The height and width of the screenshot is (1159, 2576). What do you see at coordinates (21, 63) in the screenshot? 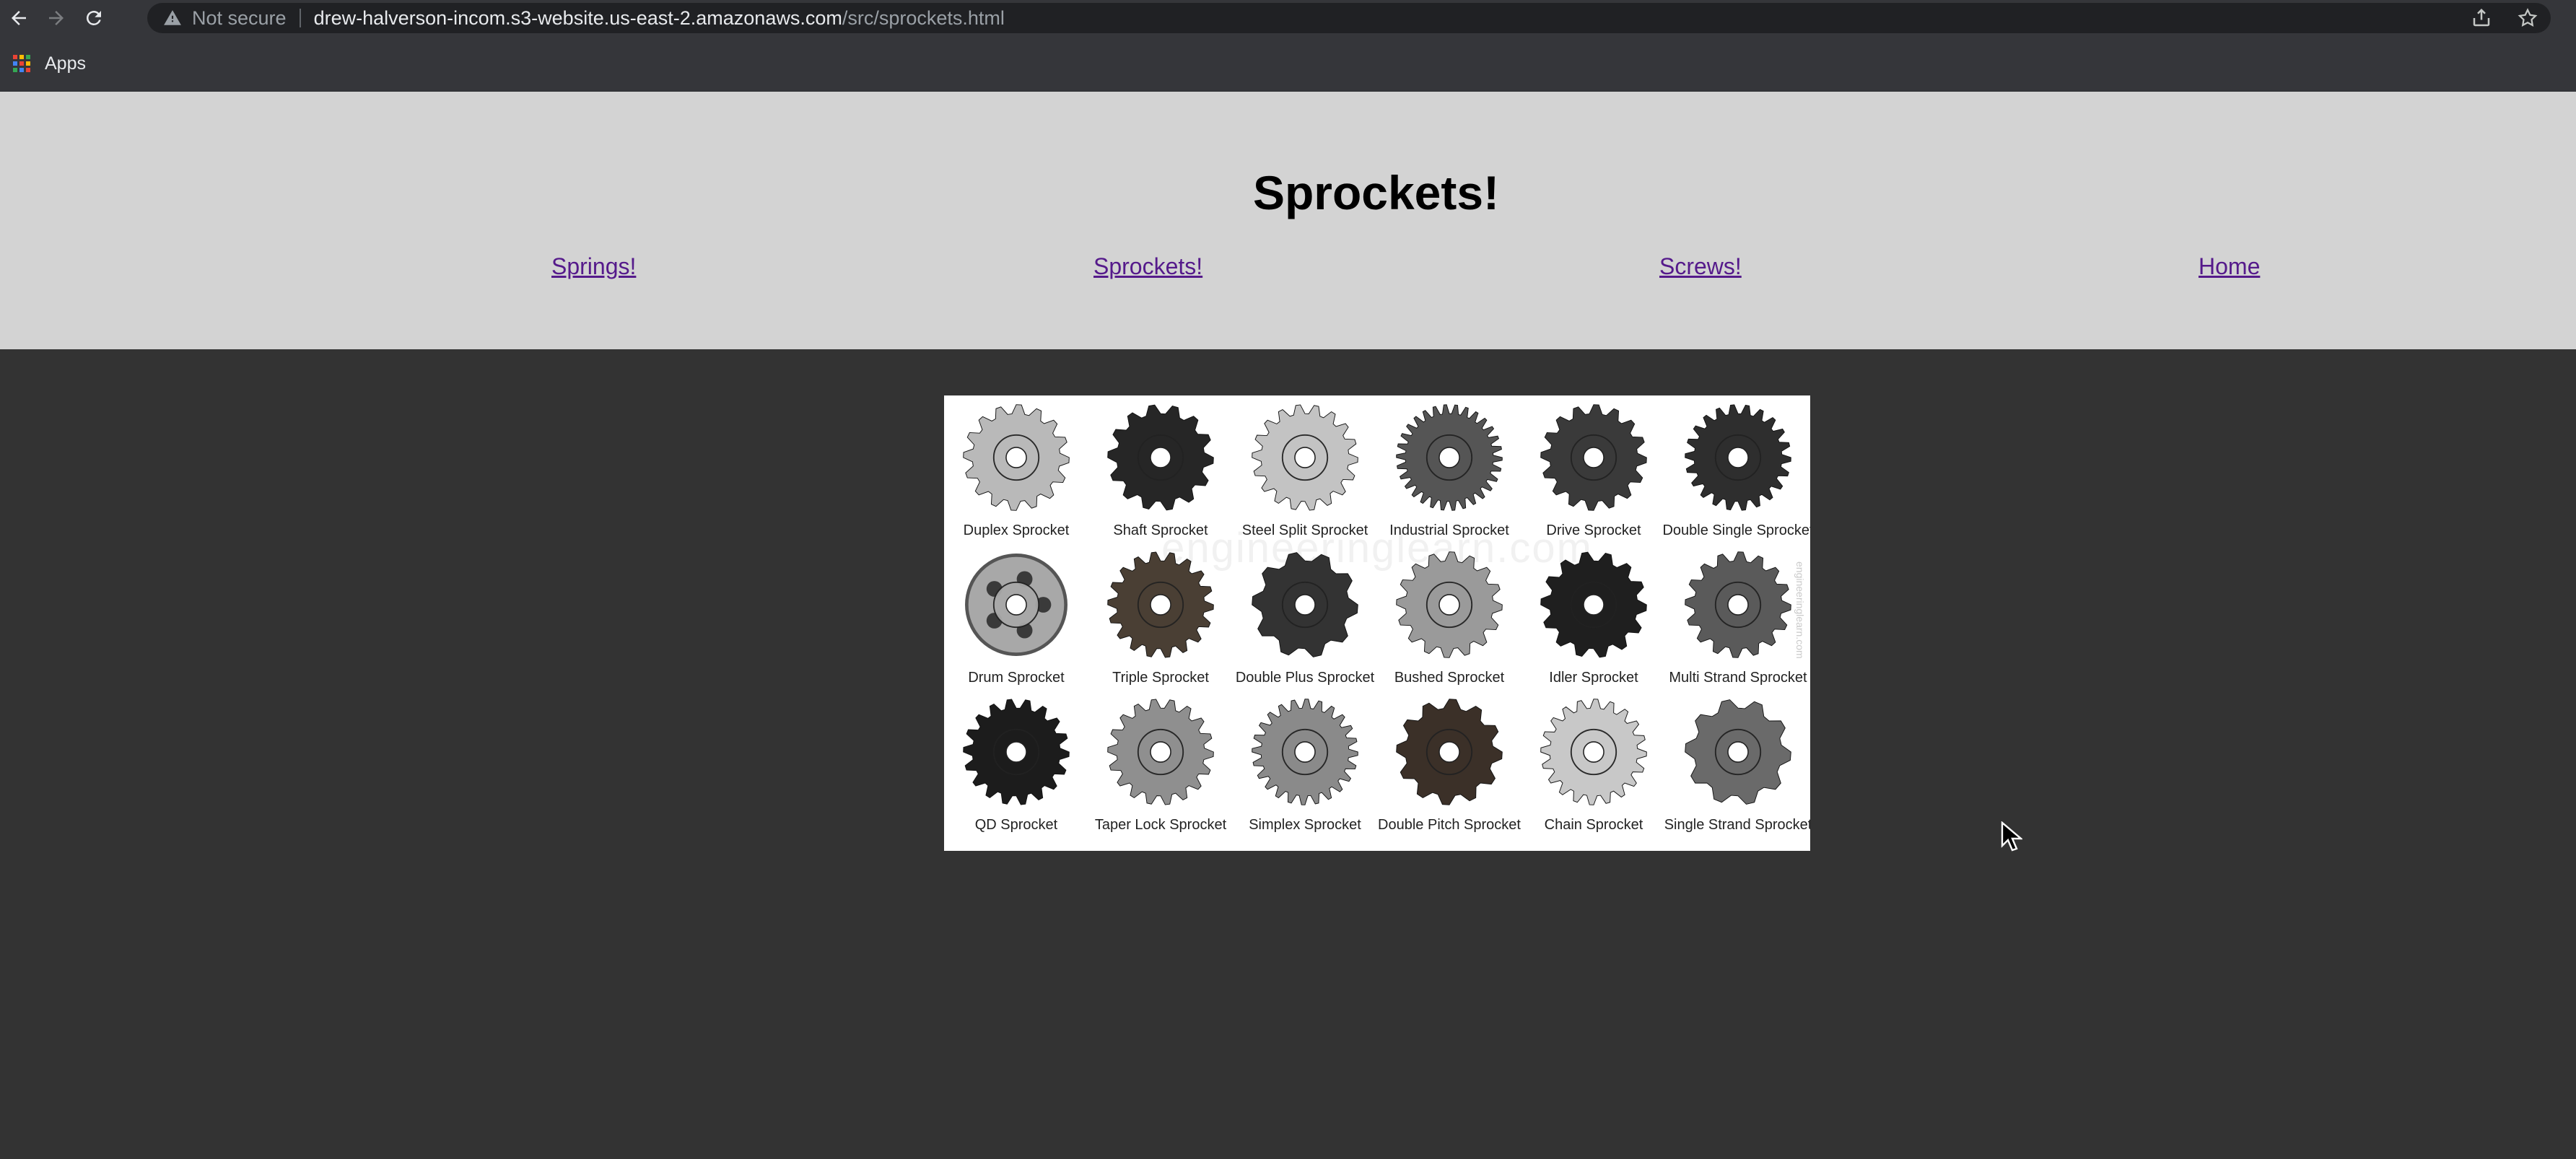
I see `apps-grid-icon` at bounding box center [21, 63].